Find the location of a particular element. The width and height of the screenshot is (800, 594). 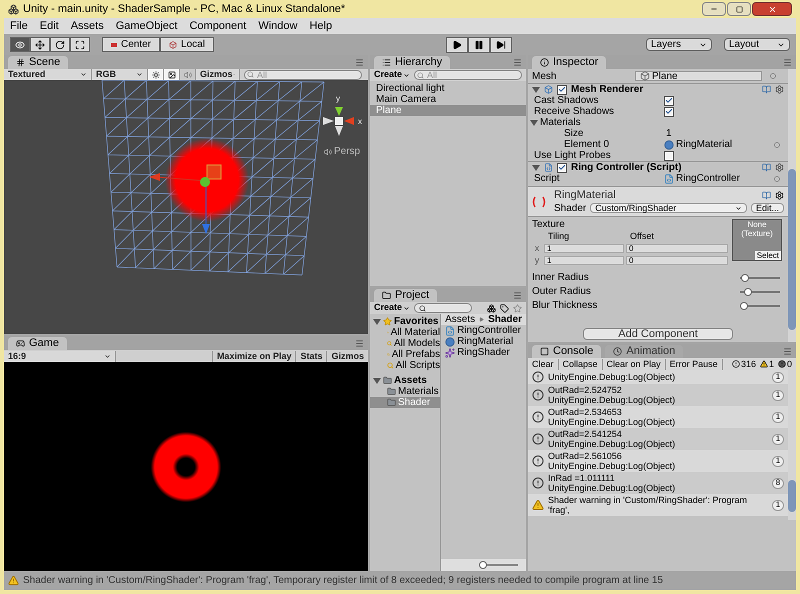

console-entry: Shader warning in 'Custom/RingShader': Program 'frag', 1 is located at coordinates (658, 505).